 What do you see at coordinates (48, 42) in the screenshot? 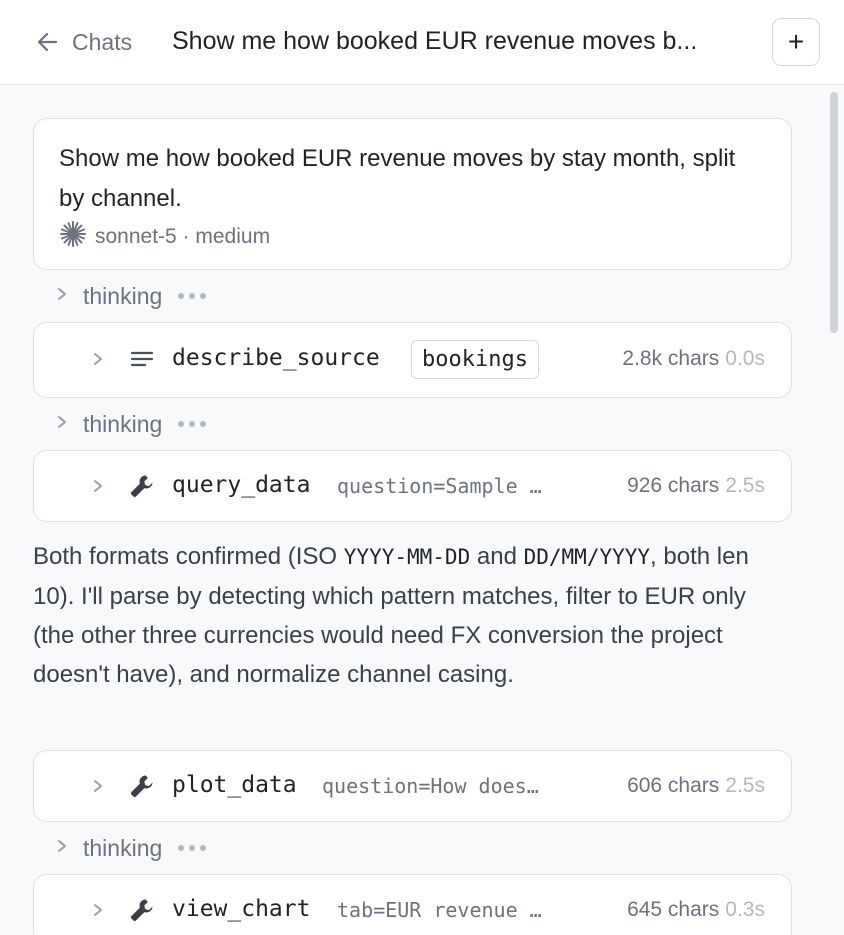
I see `arrow-left-icon` at bounding box center [48, 42].